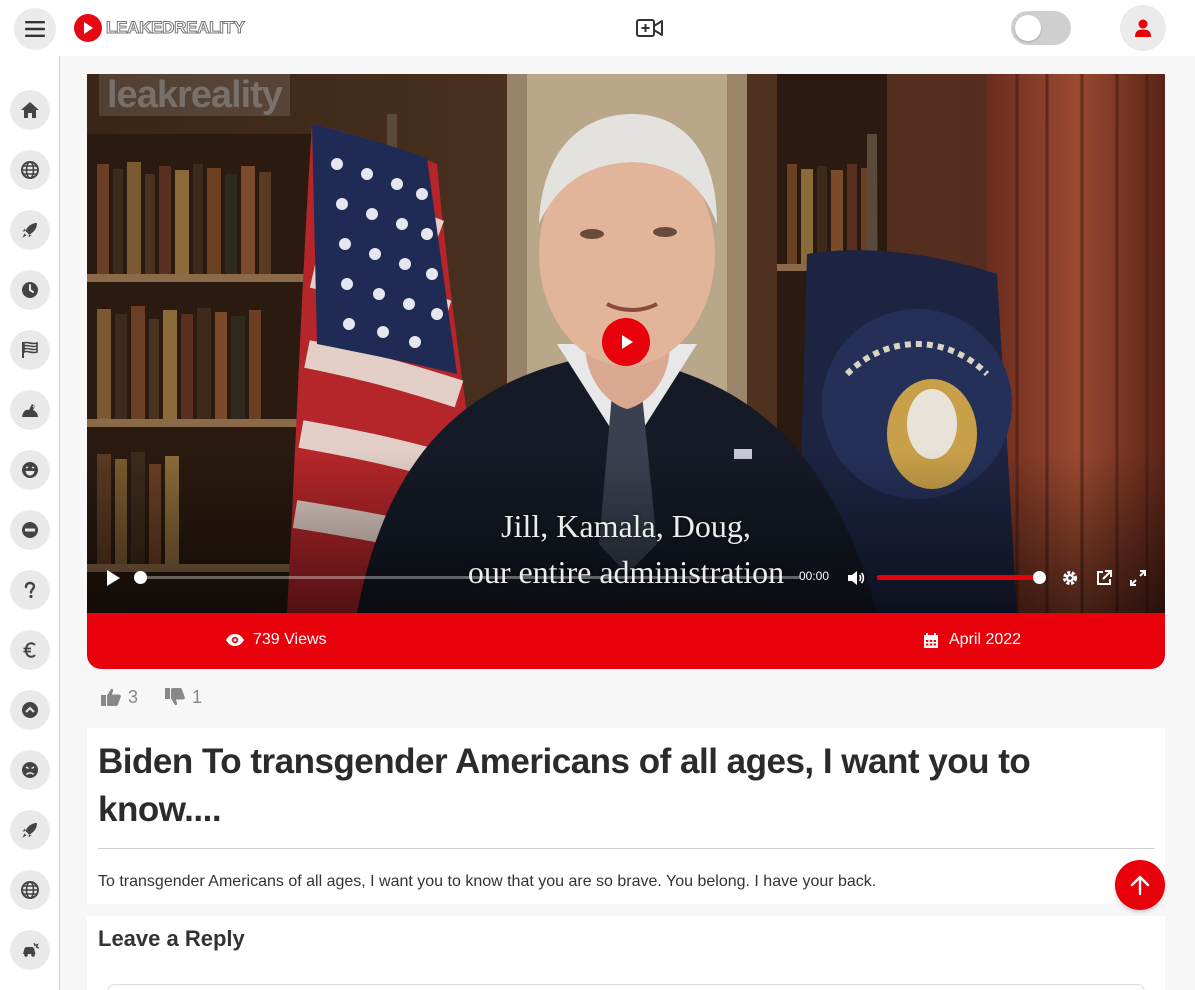  I want to click on sidebar-item-launch, so click(30, 830).